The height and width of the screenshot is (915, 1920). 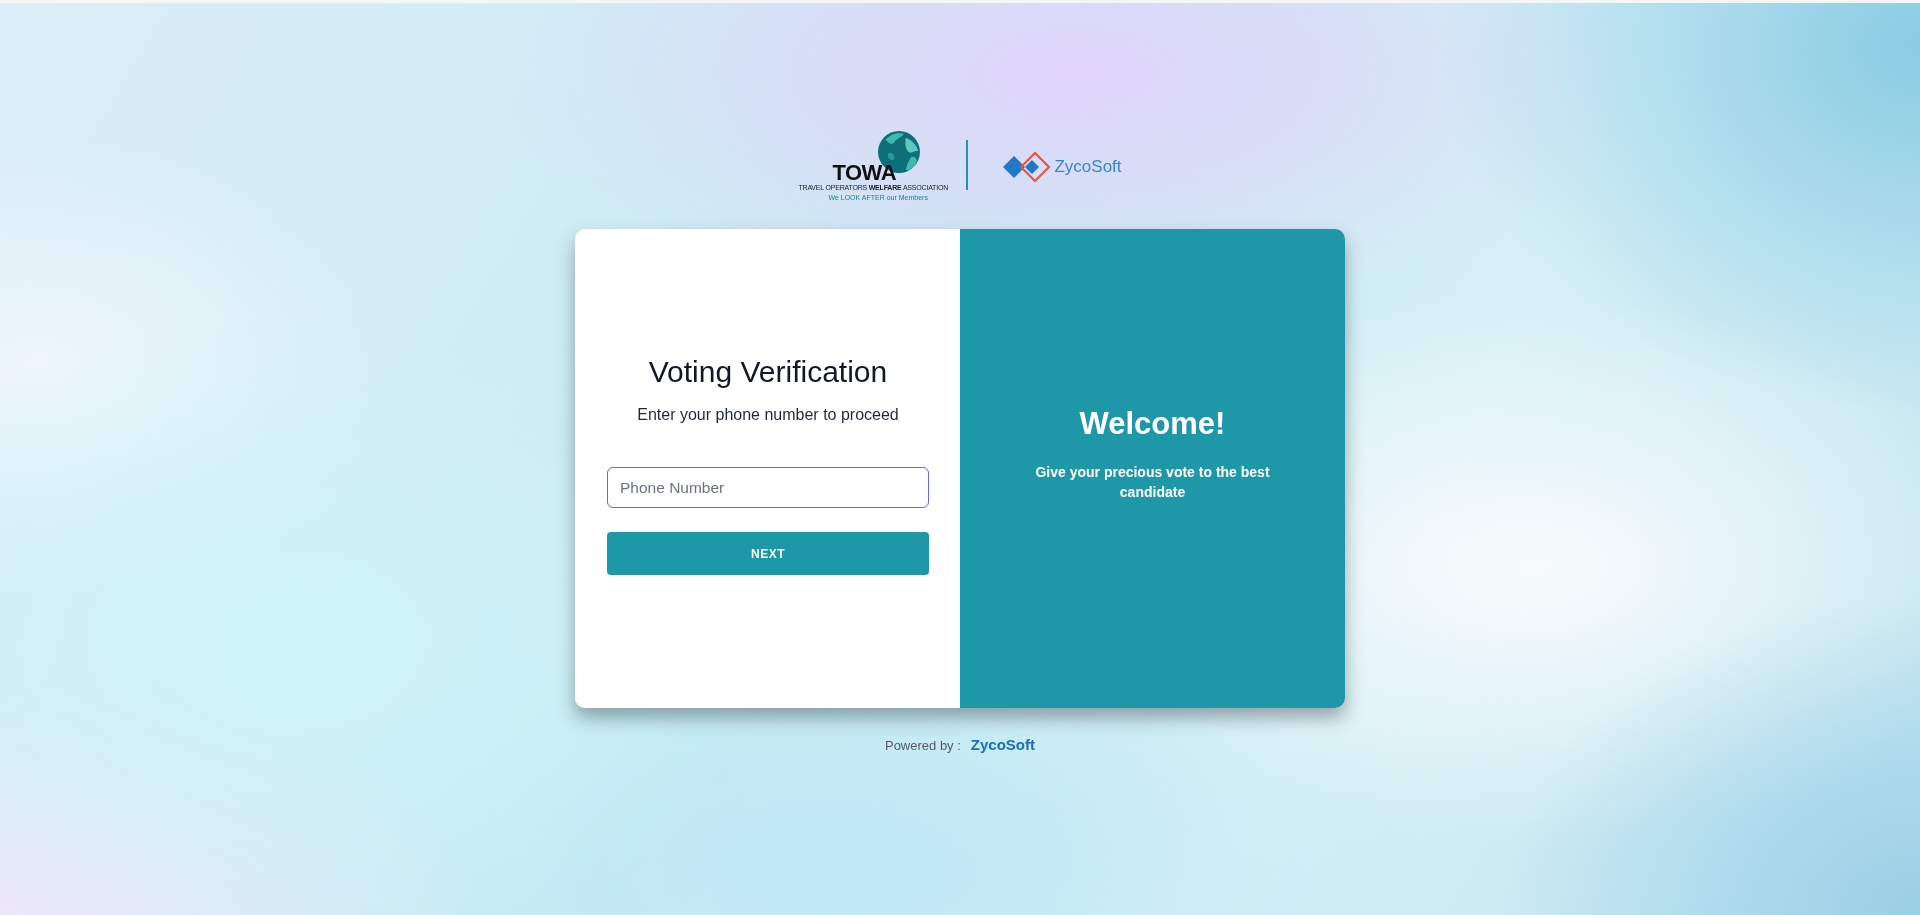 What do you see at coordinates (768, 372) in the screenshot?
I see `form-title: Voting Verification` at bounding box center [768, 372].